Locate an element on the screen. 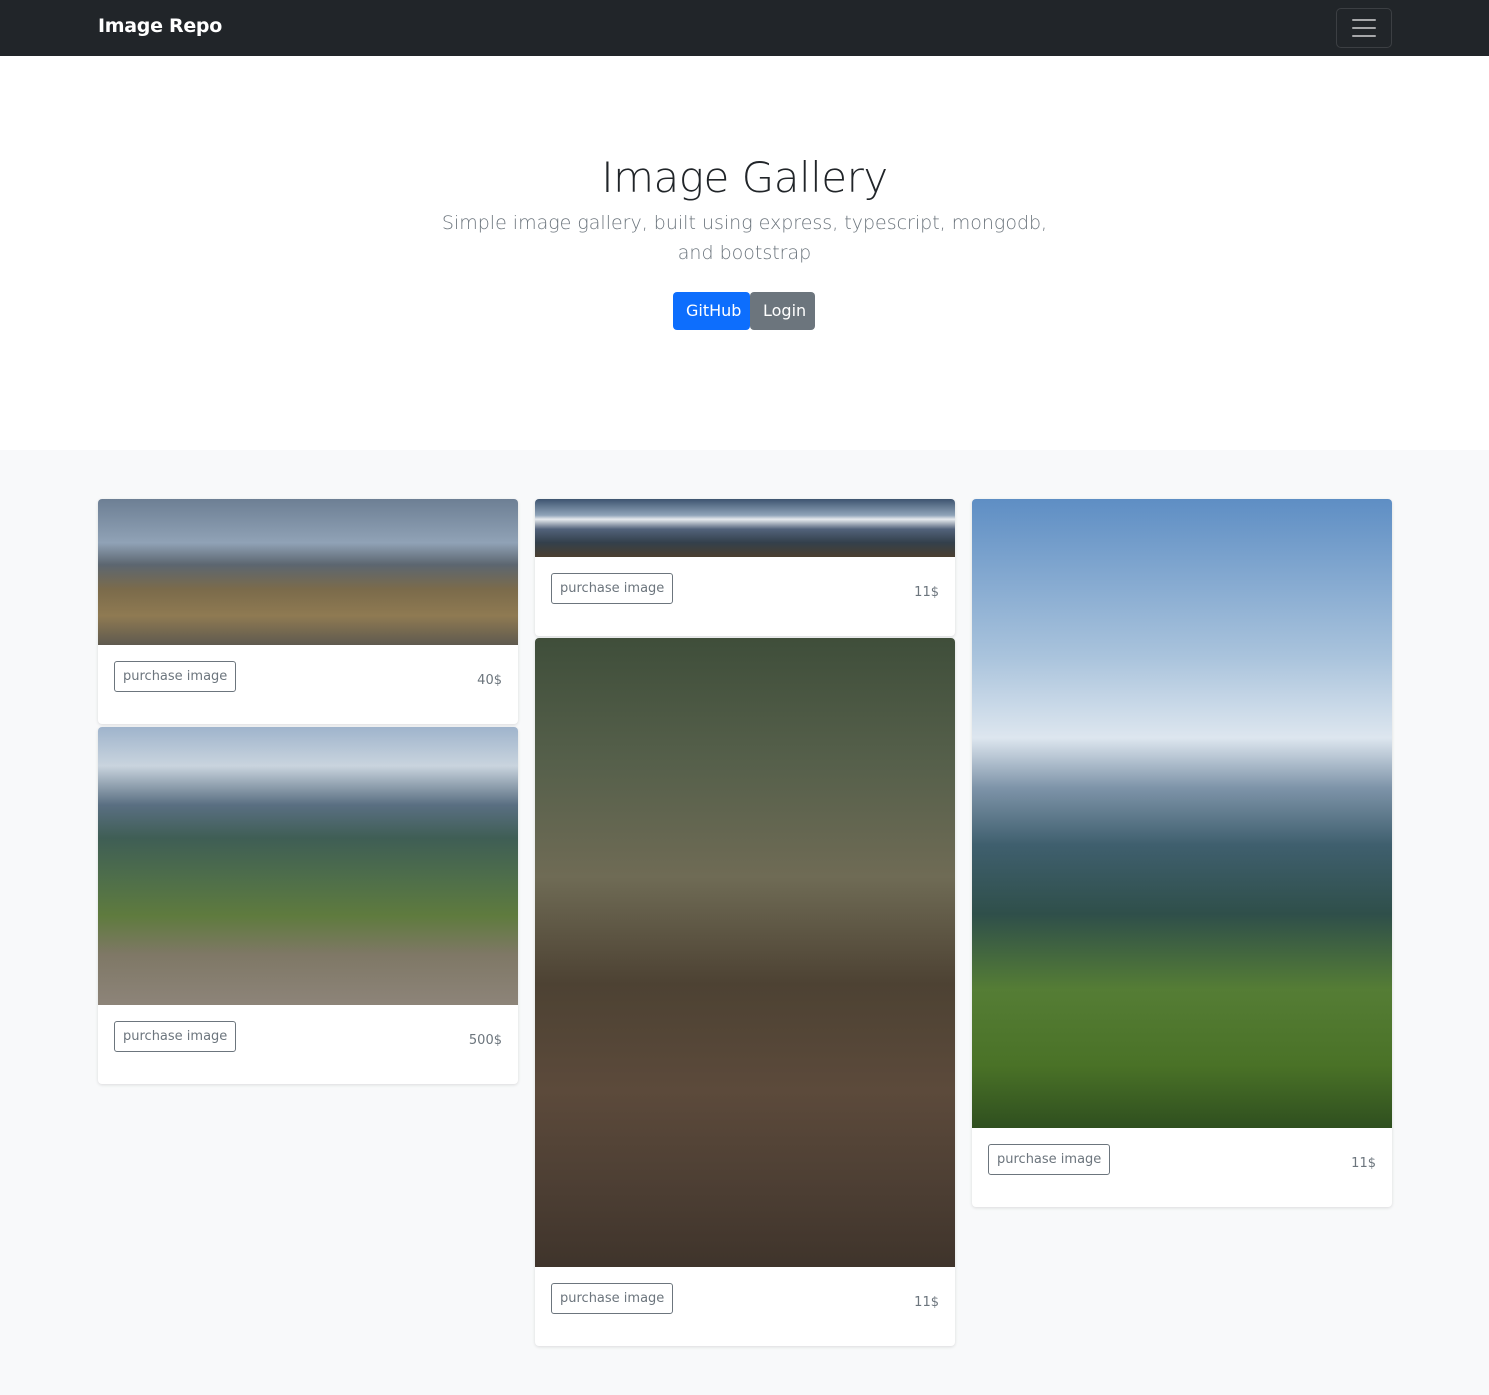 This screenshot has width=1489, height=1395. price-label: 500$ is located at coordinates (485, 1040).